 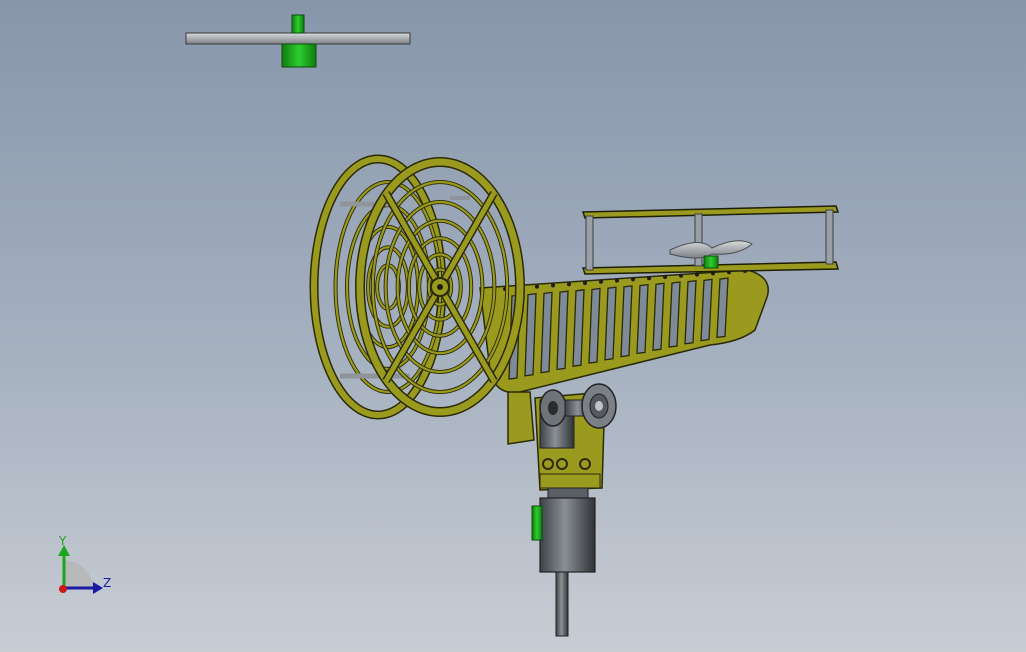 I want to click on top-rotor-shaft, so click(x=298, y=24).